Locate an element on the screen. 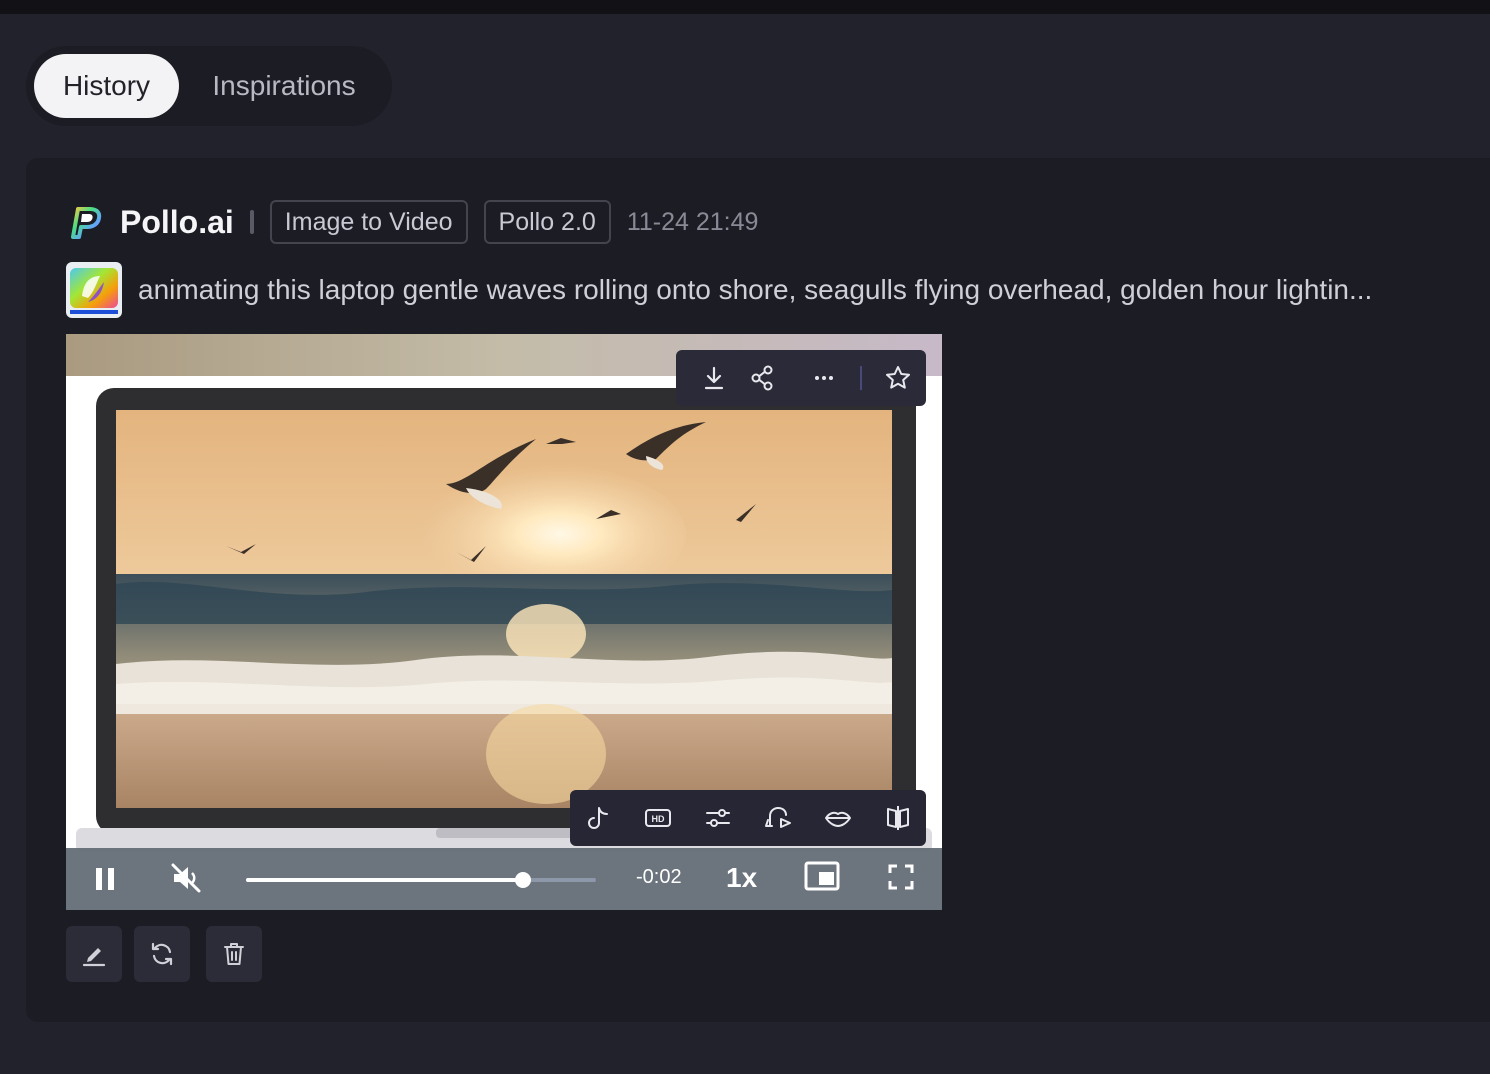 This screenshot has height=1074, width=1490. picture-in-picture-icon is located at coordinates (822, 877).